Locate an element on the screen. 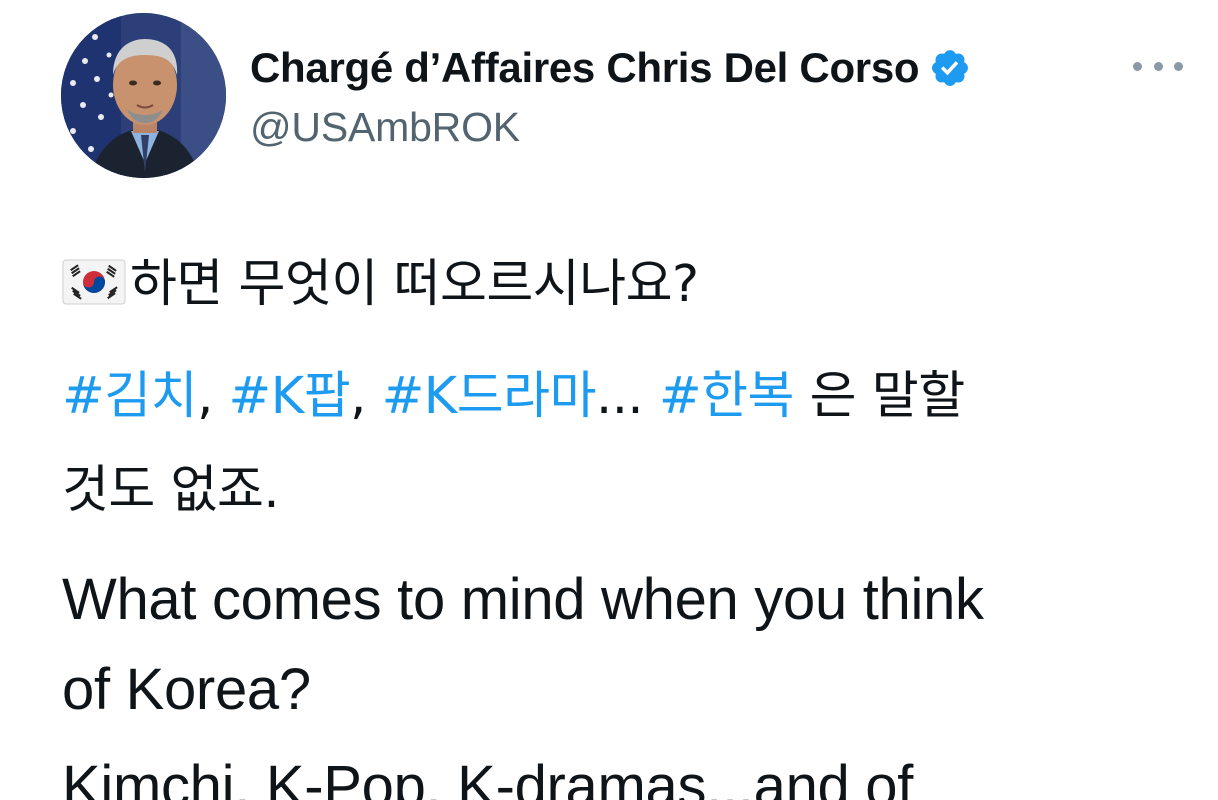 This screenshot has width=1218, height=800. handle: @USAmbROK is located at coordinates (610, 127).